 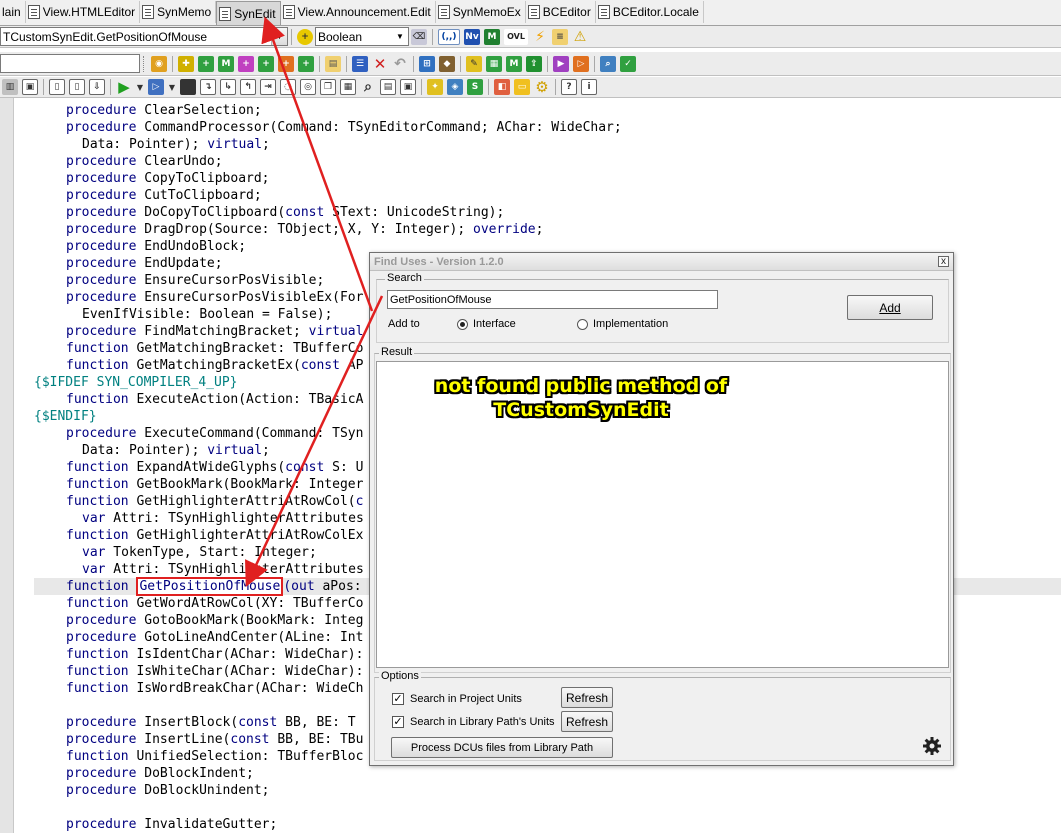 I want to click on trace-icon: ⇥, so click(x=268, y=87).